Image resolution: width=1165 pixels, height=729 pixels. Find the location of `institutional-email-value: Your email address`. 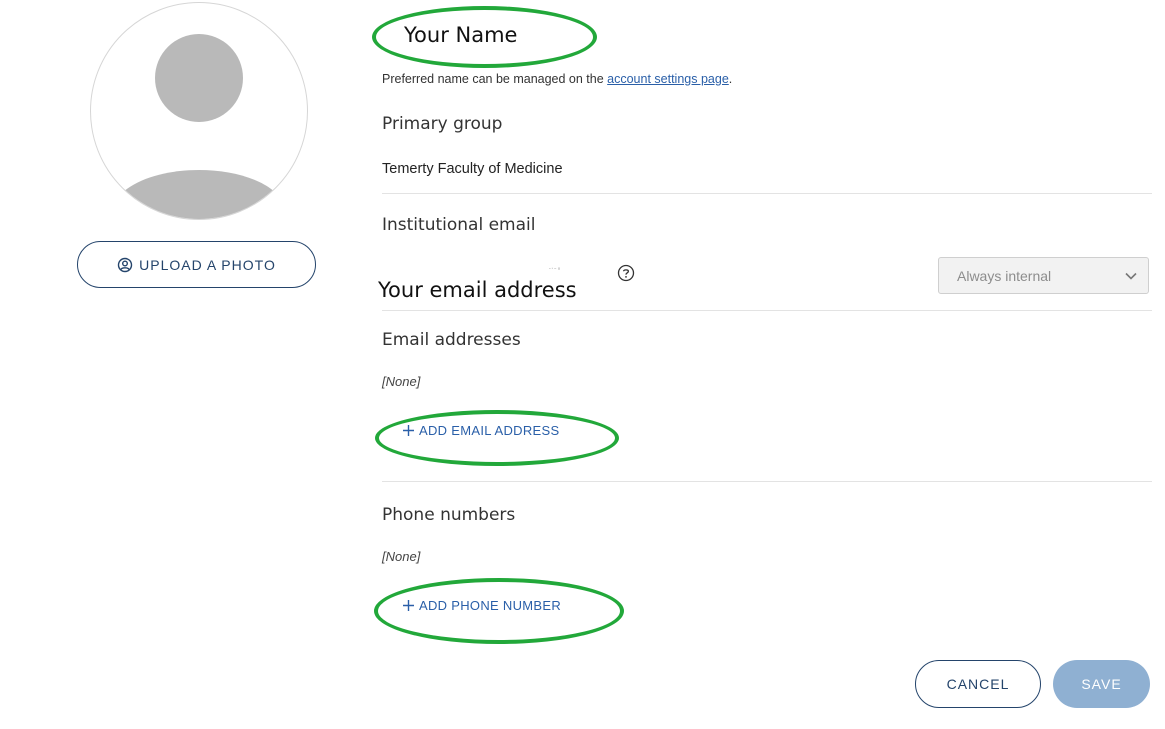

institutional-email-value: Your email address is located at coordinates (477, 290).